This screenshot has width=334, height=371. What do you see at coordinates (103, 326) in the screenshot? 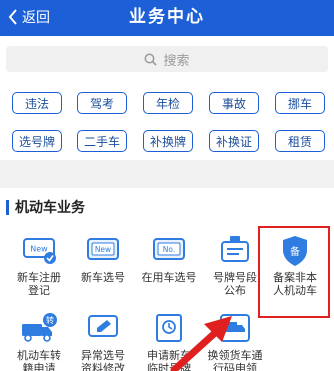
I see `edit-document-icon` at bounding box center [103, 326].